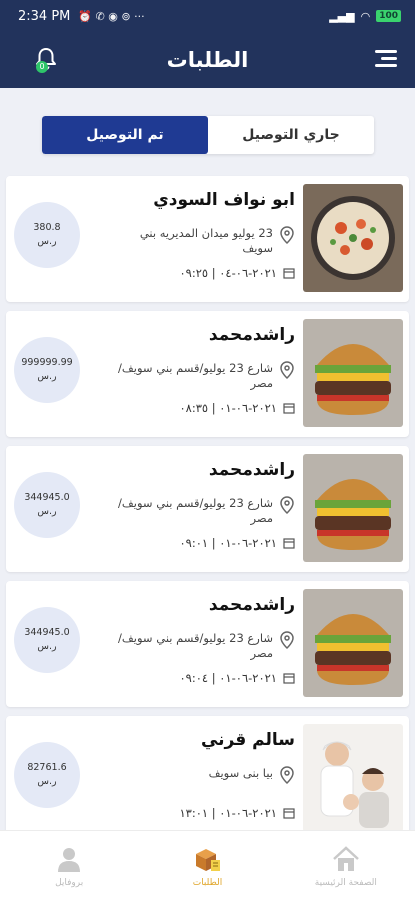 This screenshot has height=900, width=415. Describe the element at coordinates (47, 370) in the screenshot. I see `order-price: 999999.99 ر.س` at that location.